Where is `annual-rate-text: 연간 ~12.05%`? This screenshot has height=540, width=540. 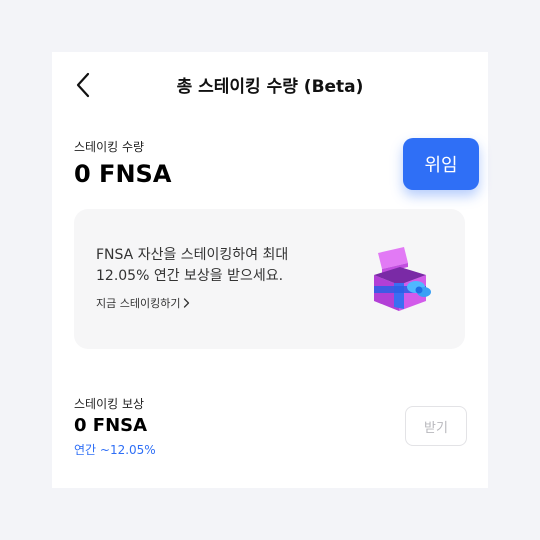 annual-rate-text: 연간 ~12.05% is located at coordinates (115, 450).